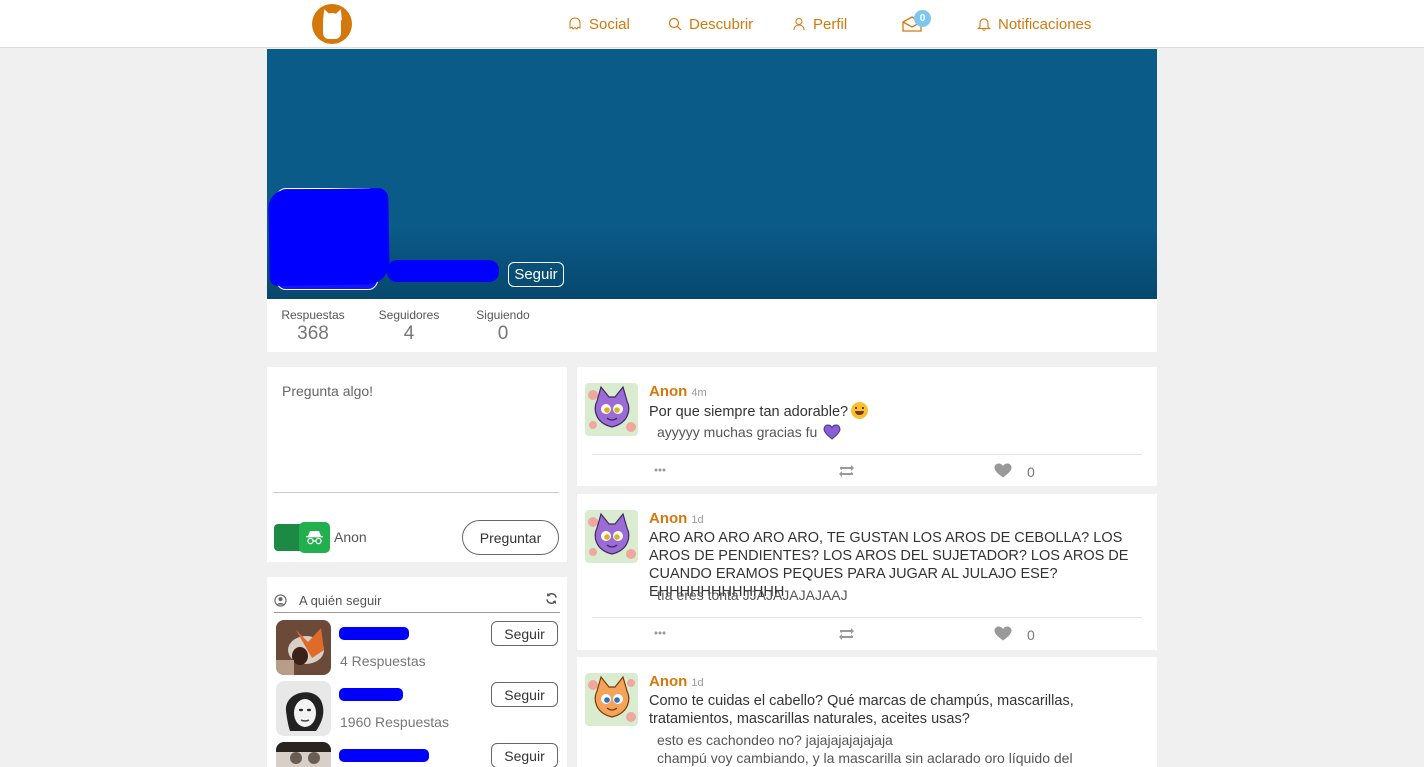 Image resolution: width=1424 pixels, height=767 pixels. What do you see at coordinates (314, 537) in the screenshot?
I see `anon-incognito-icon` at bounding box center [314, 537].